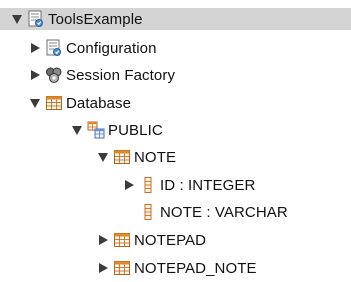  Describe the element at coordinates (99, 103) in the screenshot. I see `tree-node-label: Database` at that location.